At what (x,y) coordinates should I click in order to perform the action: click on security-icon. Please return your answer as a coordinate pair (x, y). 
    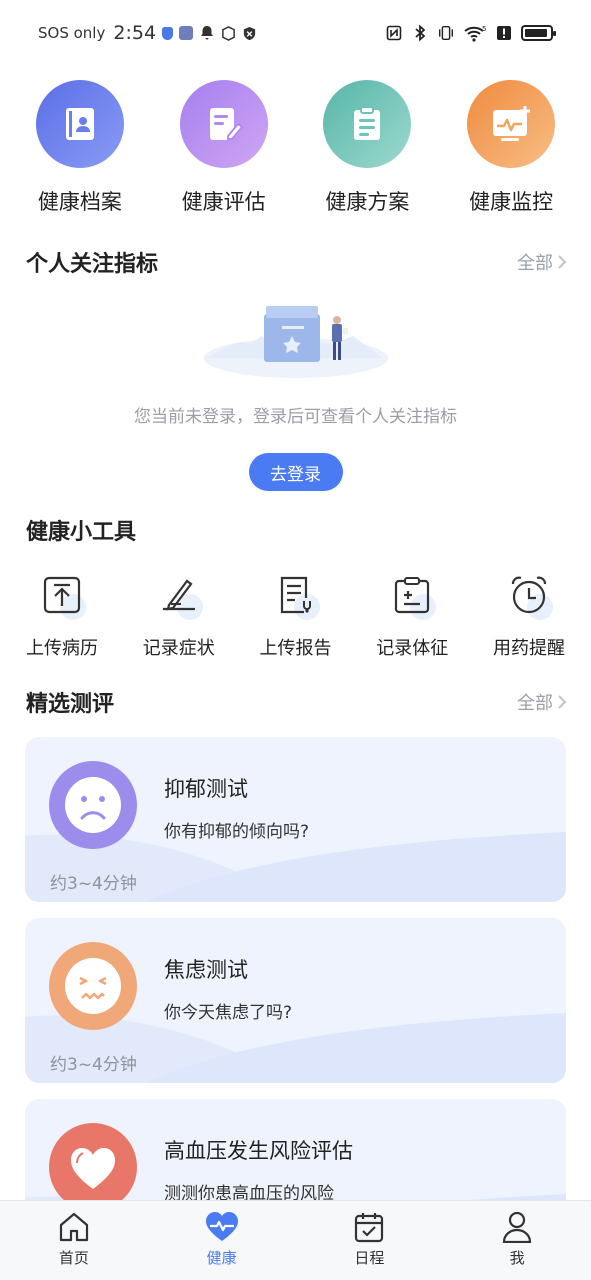
    Looking at the image, I should click on (249, 33).